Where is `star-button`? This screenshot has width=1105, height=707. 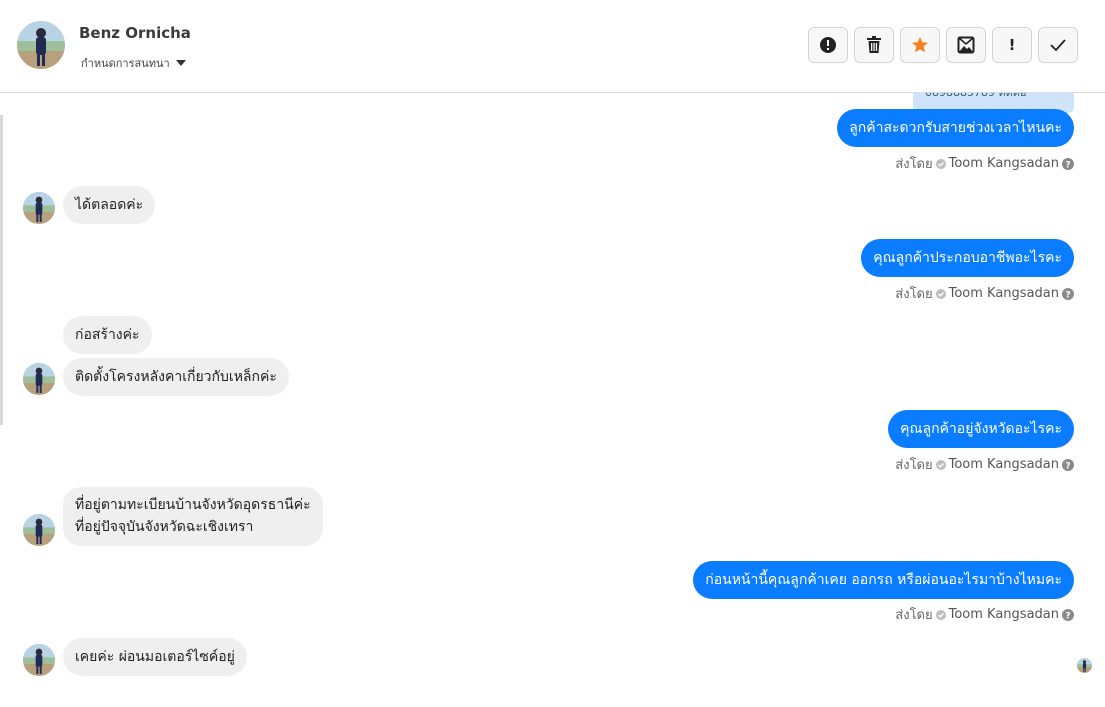
star-button is located at coordinates (920, 45).